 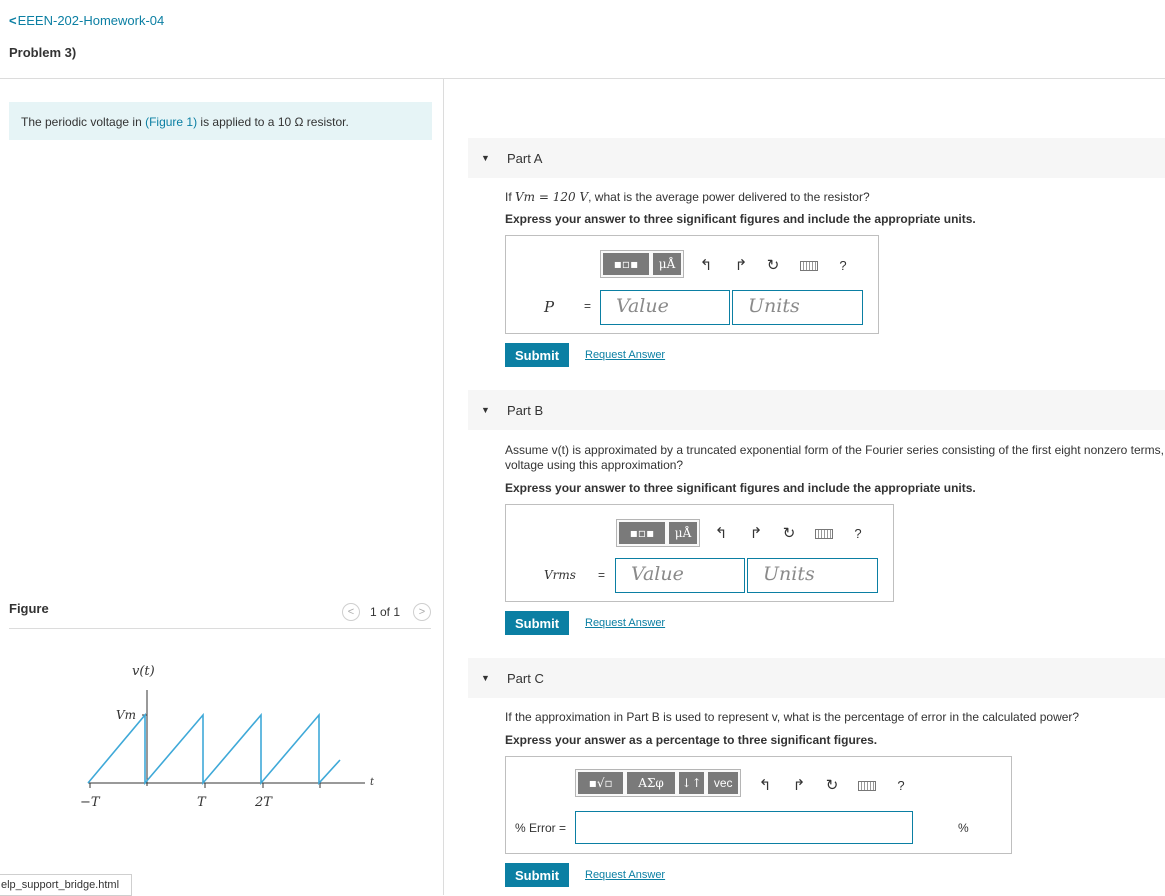 I want to click on part-c-toolbar-group: ▪√▫ ΑΣφ ↓↑ vec, so click(x=658, y=783).